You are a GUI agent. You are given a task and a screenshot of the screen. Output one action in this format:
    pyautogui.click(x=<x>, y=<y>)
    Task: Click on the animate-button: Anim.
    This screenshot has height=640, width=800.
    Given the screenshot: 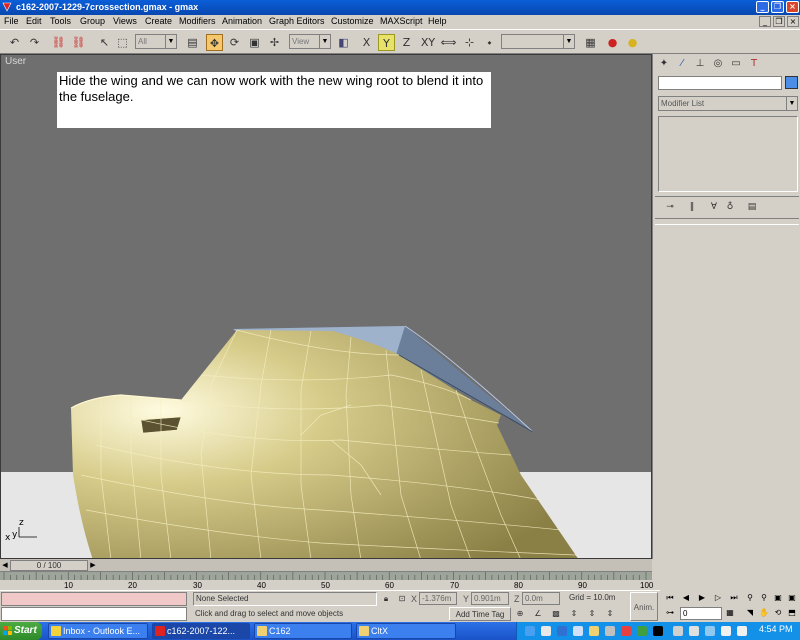 What is the action you would take?
    pyautogui.click(x=644, y=606)
    